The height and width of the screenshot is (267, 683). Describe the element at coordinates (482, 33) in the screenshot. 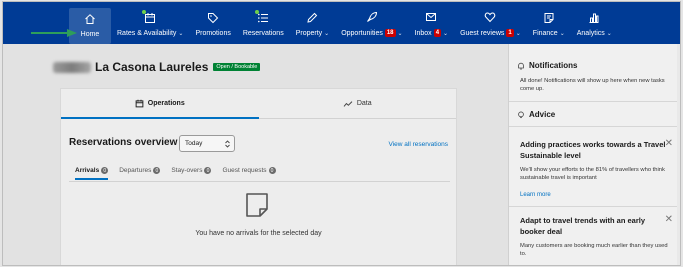

I see `nav-item-label: Guest reviews` at that location.